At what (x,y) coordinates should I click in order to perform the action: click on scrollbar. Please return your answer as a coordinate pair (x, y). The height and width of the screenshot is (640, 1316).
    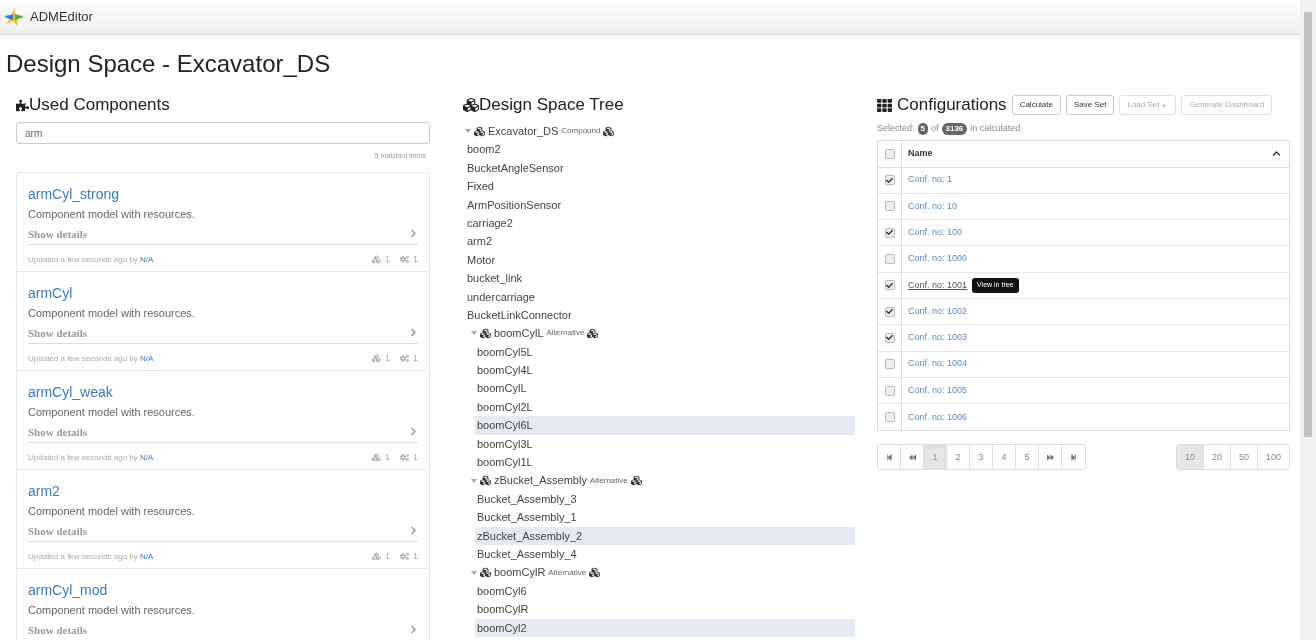
    Looking at the image, I should click on (1308, 320).